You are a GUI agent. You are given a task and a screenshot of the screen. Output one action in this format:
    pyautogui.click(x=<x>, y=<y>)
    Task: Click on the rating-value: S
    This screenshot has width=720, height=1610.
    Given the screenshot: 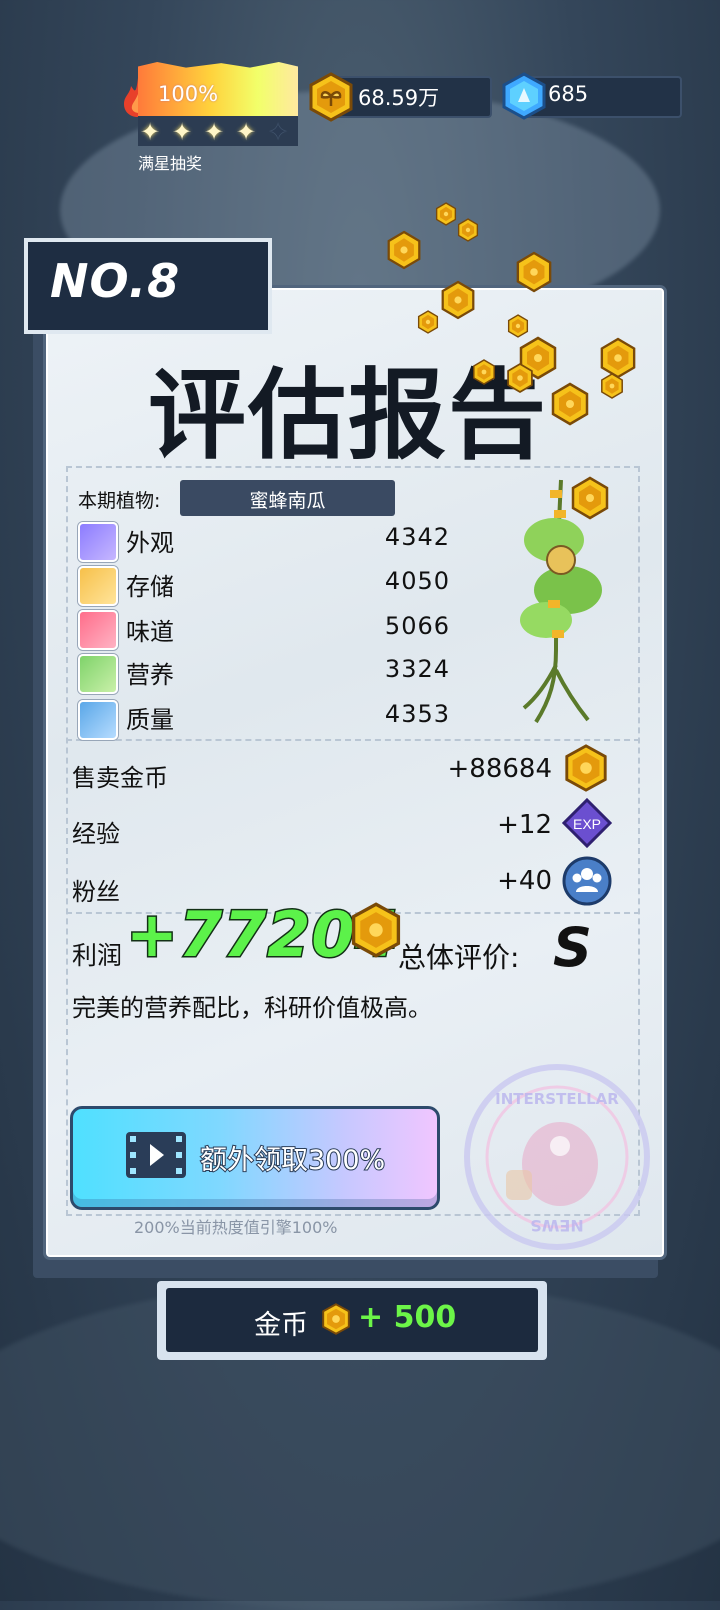 What is the action you would take?
    pyautogui.click(x=572, y=947)
    